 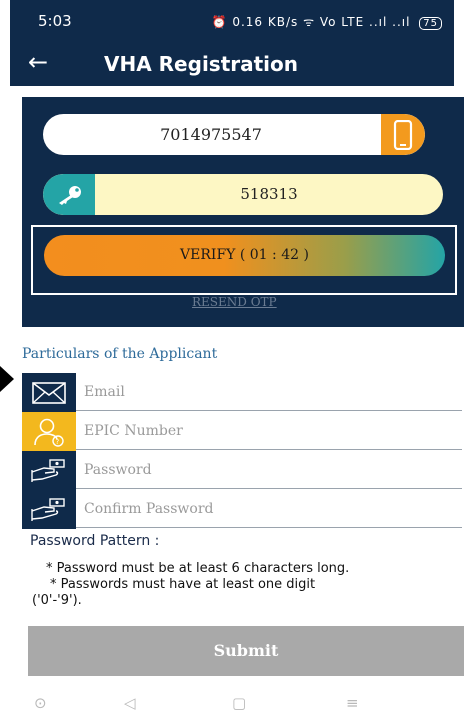 I want to click on status-time: 5:03, so click(x=55, y=21).